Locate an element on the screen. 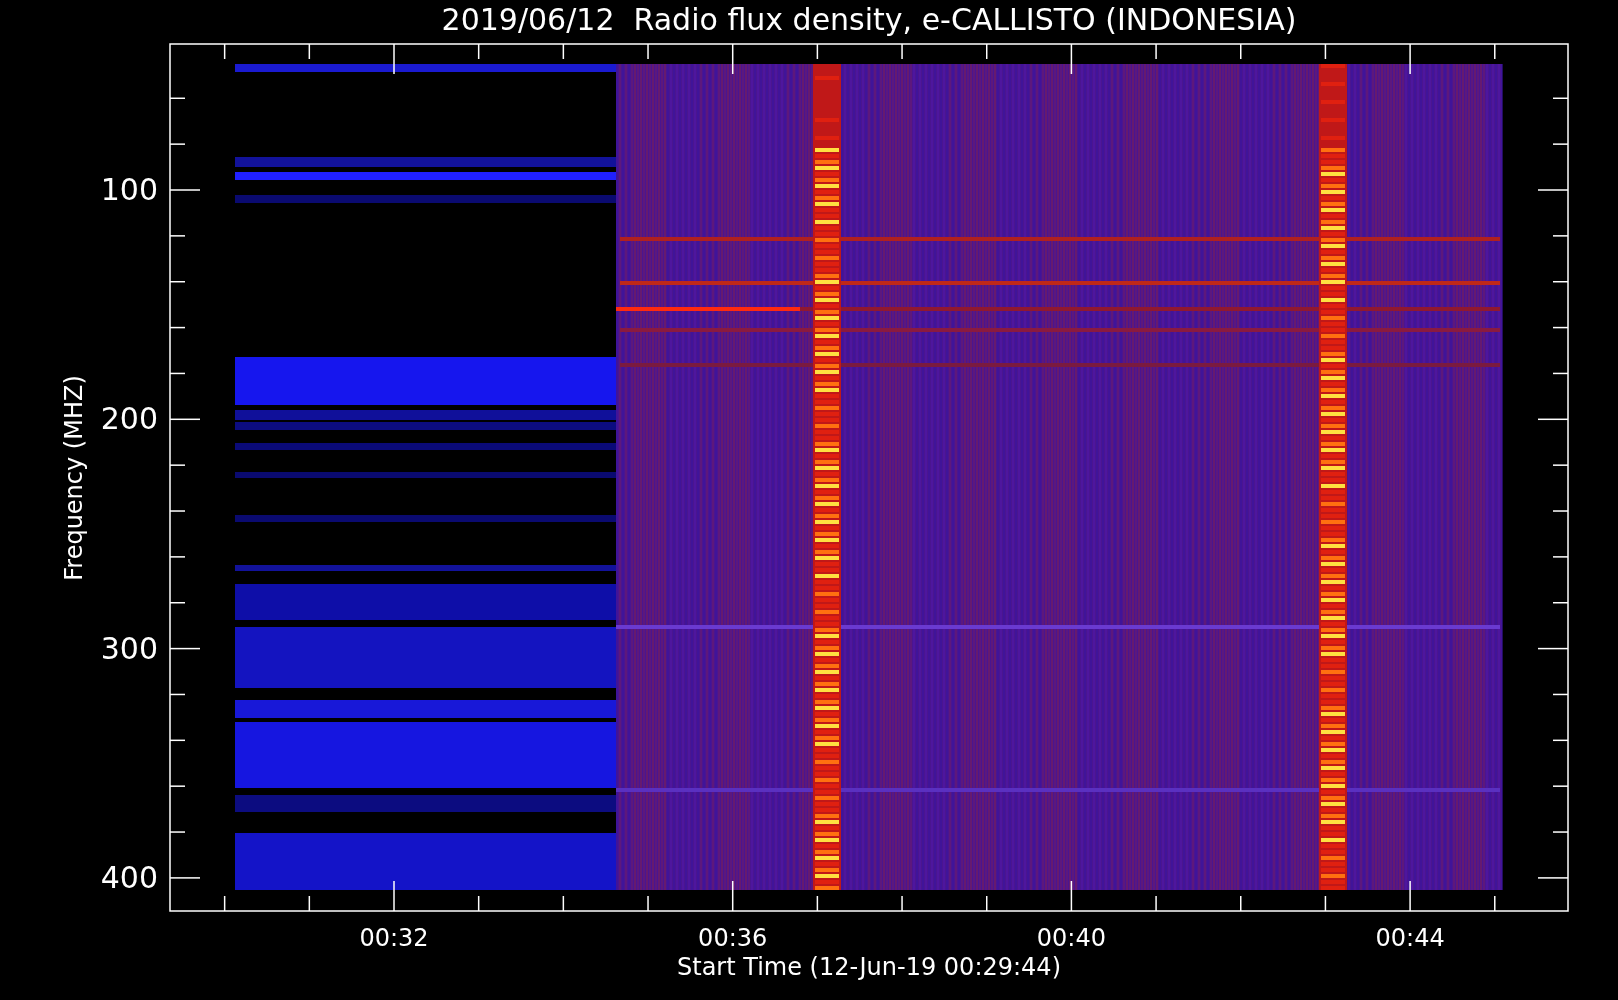 This screenshot has height=1000, width=1618. tick-label: 100 is located at coordinates (129, 189).